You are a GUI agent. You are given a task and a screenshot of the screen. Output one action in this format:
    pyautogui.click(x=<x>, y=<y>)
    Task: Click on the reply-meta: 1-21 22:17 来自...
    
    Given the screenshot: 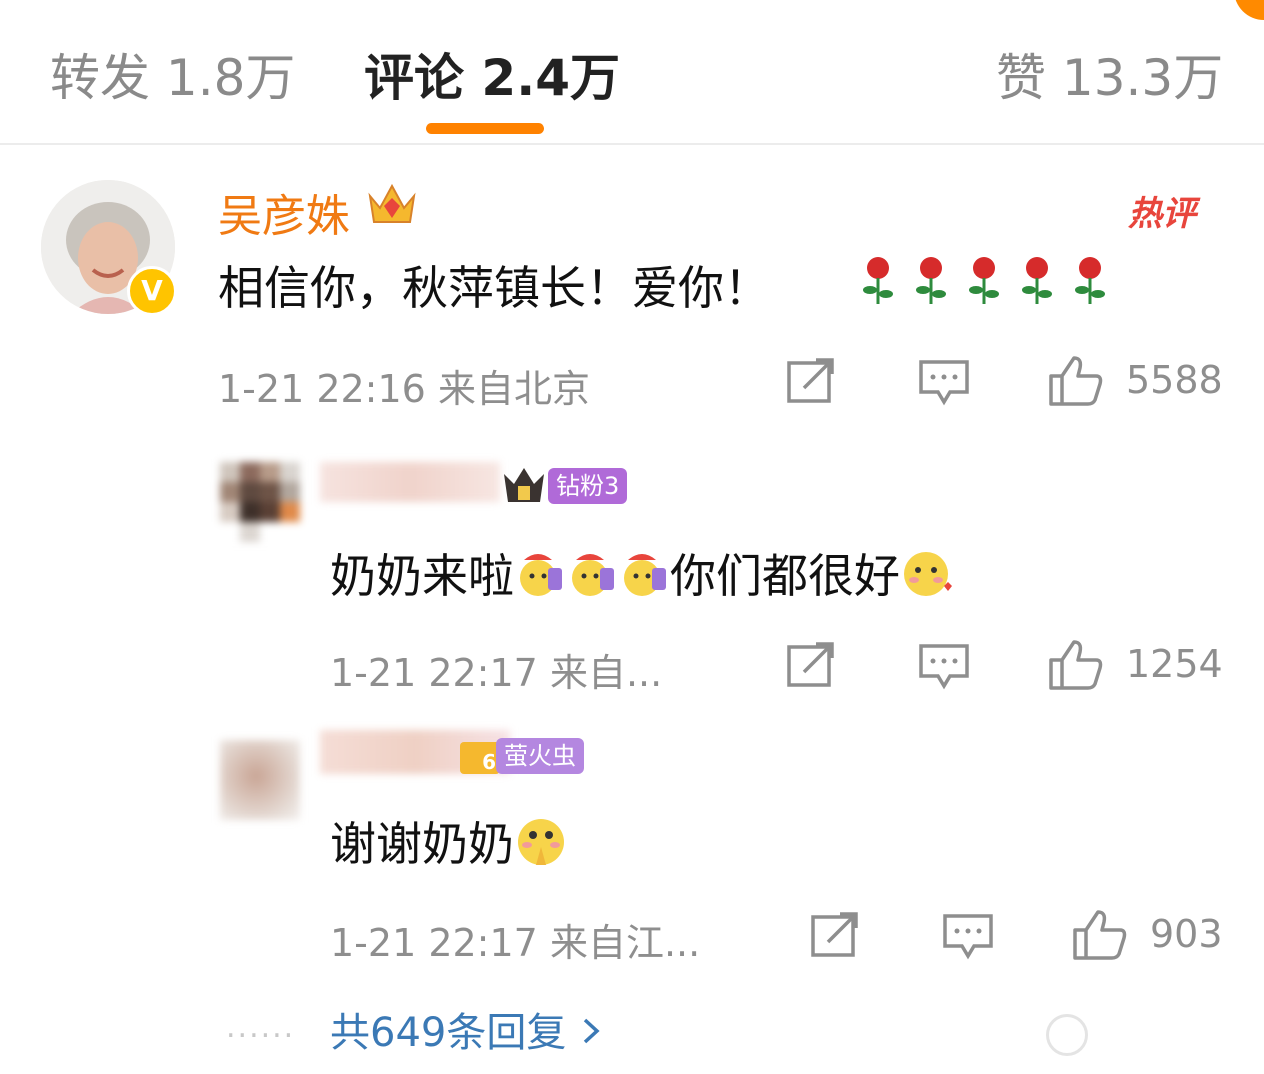 What is the action you would take?
    pyautogui.click(x=496, y=669)
    